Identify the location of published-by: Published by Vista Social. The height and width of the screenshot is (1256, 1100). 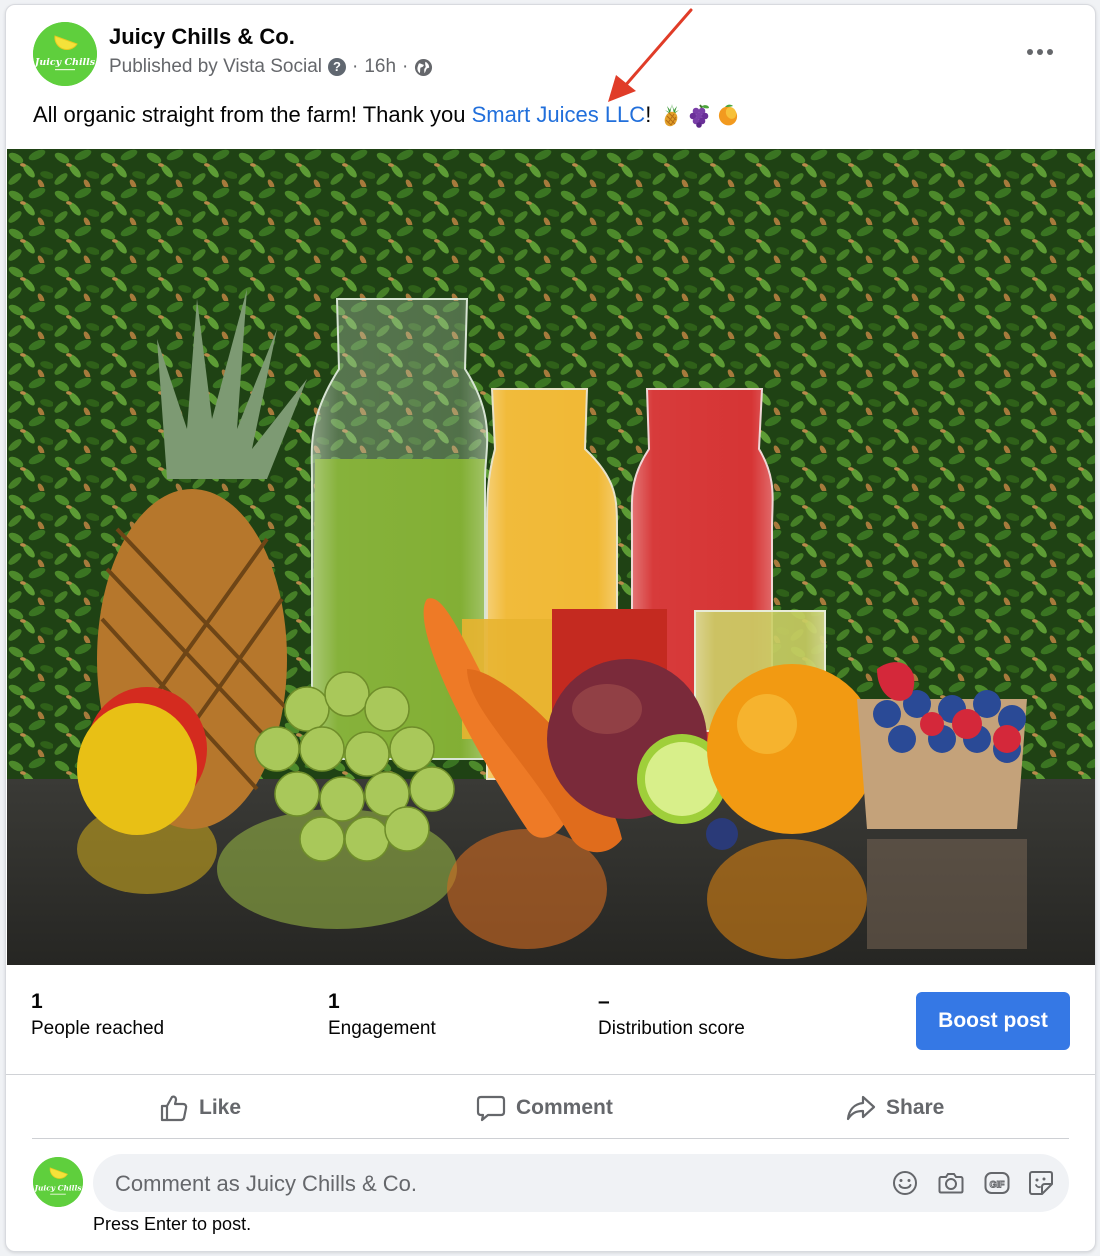
(215, 66).